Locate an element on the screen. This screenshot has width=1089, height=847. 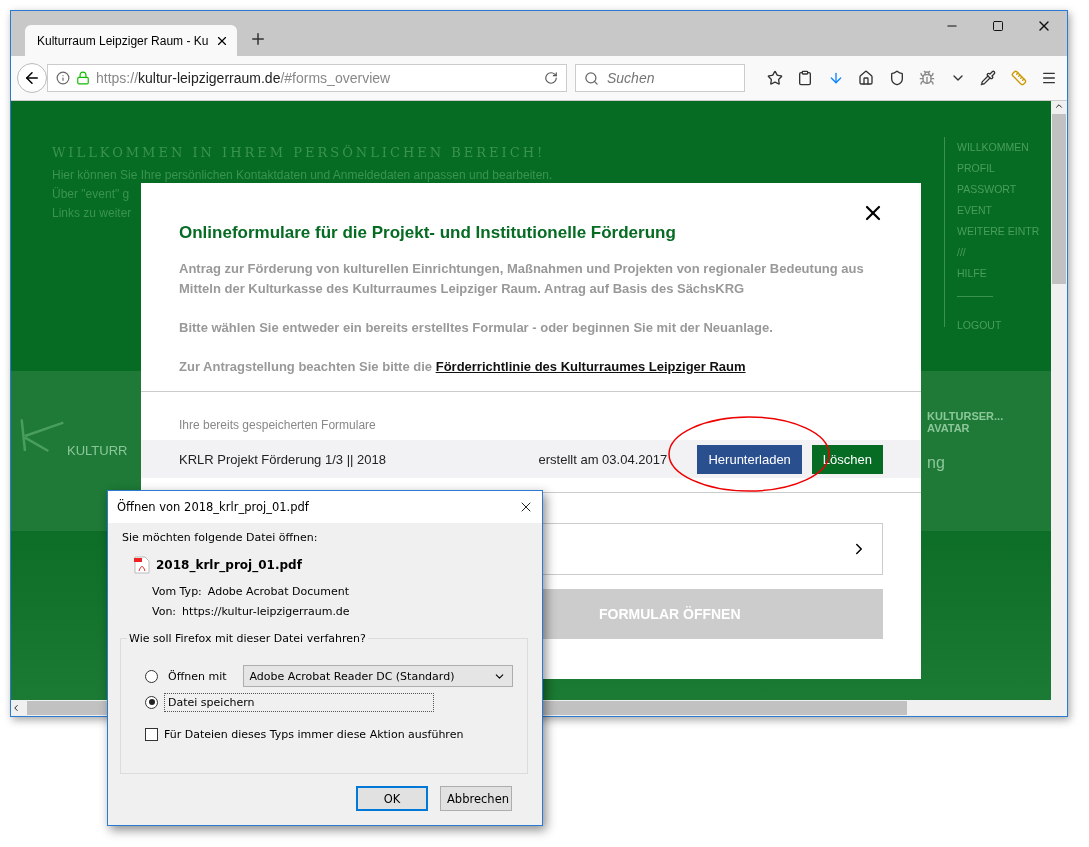
dialog-title: Öffnen von 2018_krlr_proj_01.pdf is located at coordinates (213, 507).